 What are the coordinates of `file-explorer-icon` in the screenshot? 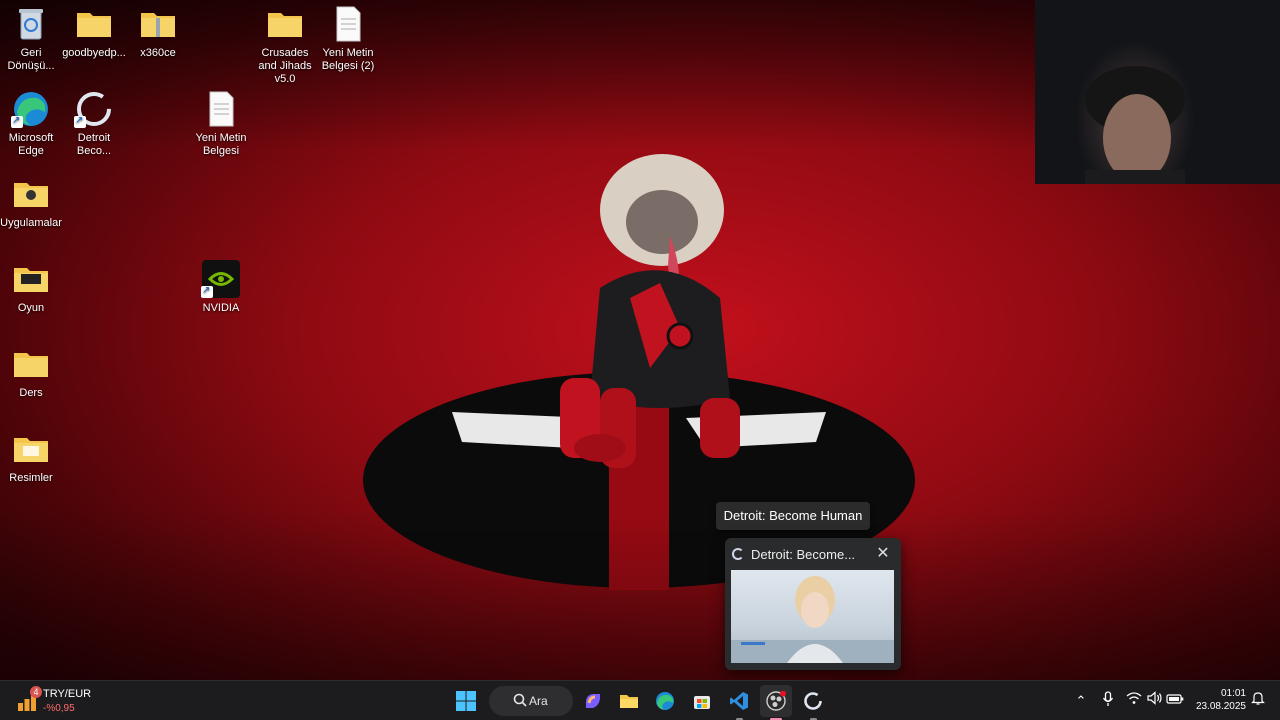 It's located at (629, 701).